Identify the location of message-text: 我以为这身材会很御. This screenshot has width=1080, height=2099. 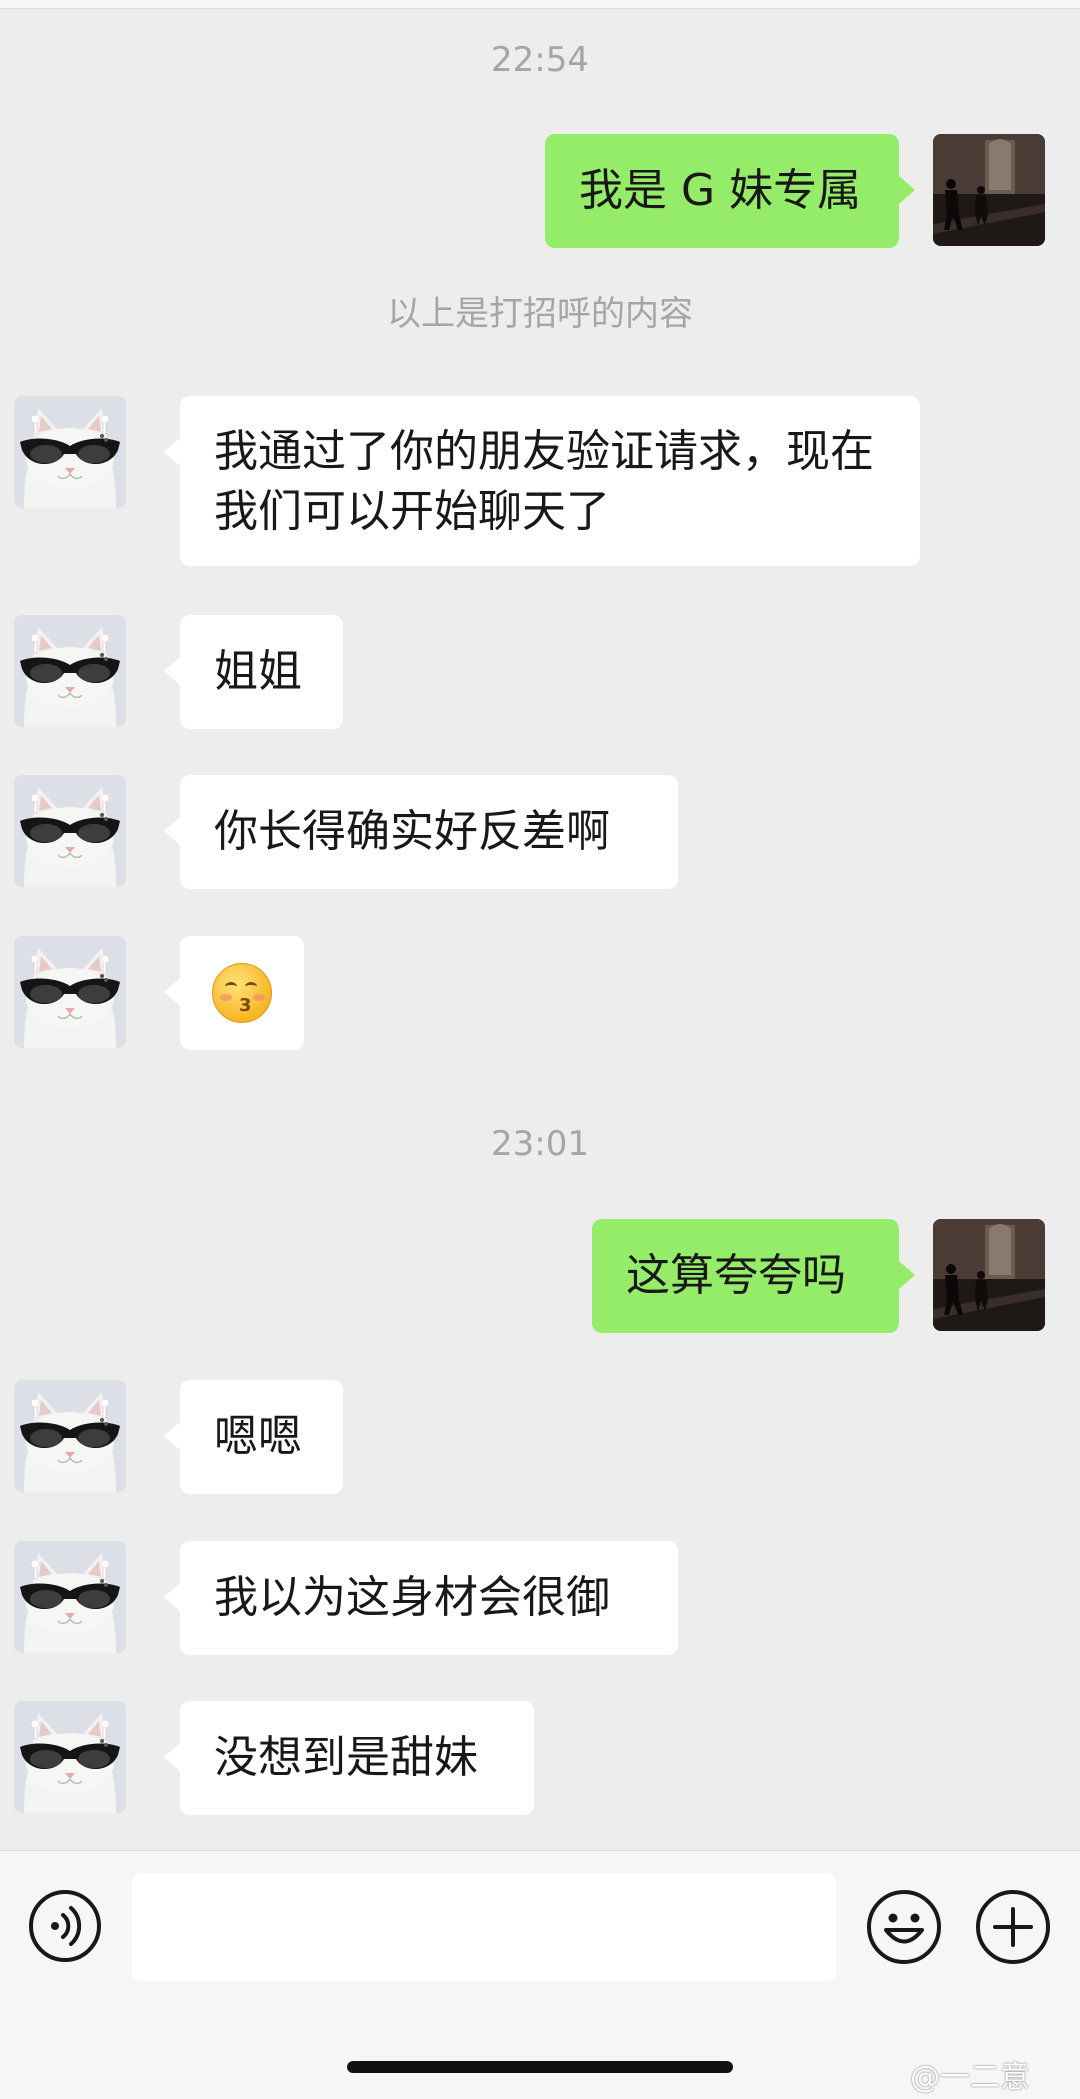
(412, 1597).